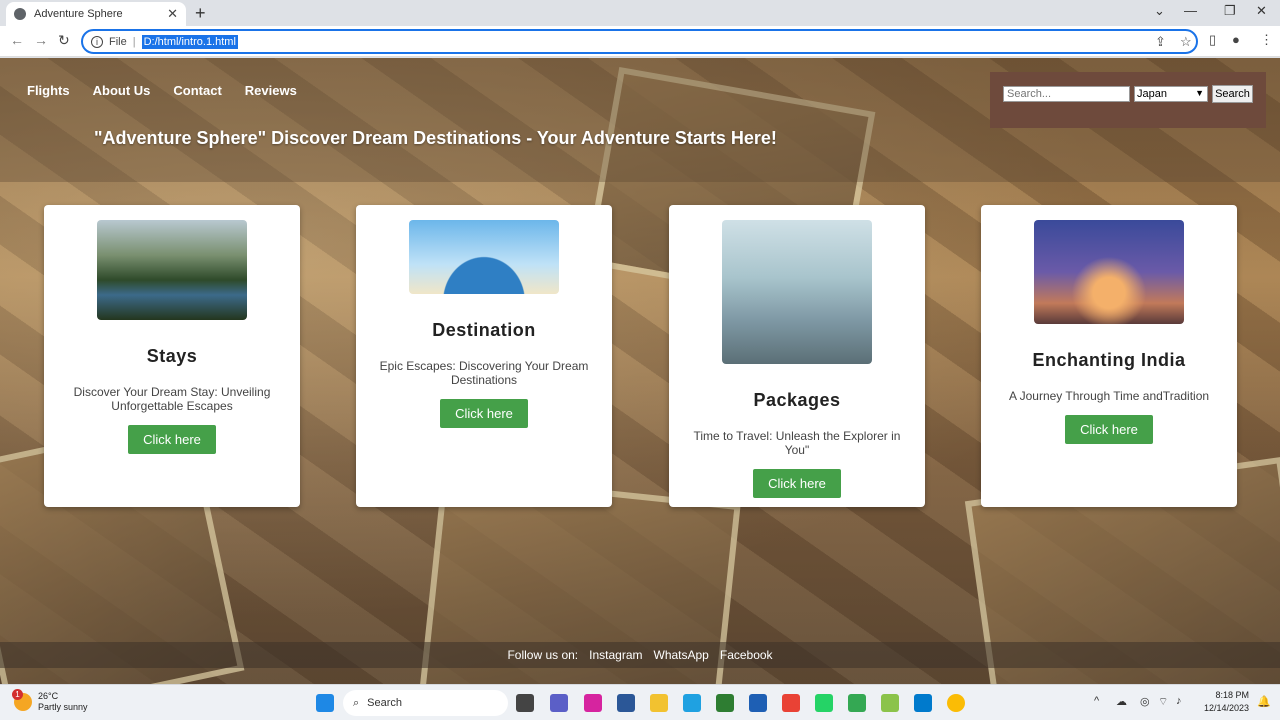  What do you see at coordinates (48, 696) in the screenshot?
I see `weather-temp: 26°C` at bounding box center [48, 696].